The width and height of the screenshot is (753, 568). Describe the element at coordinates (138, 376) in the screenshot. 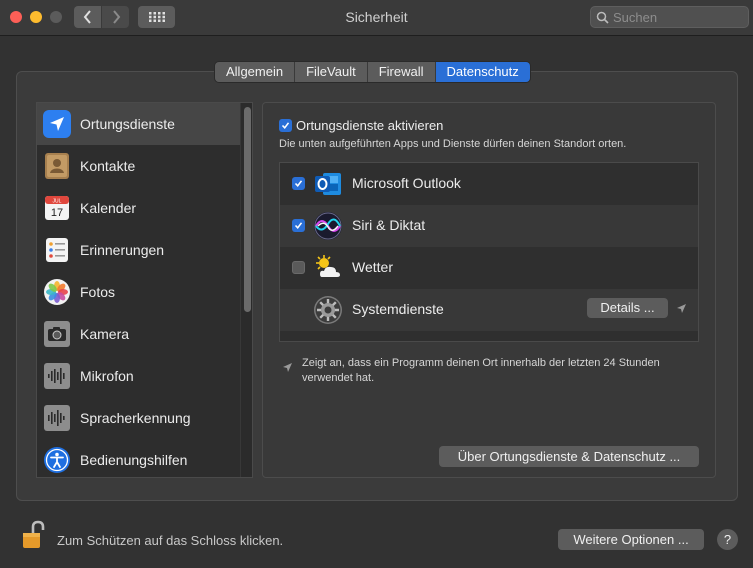

I see `sidebar-item-mikrofon: Mikrofon` at that location.